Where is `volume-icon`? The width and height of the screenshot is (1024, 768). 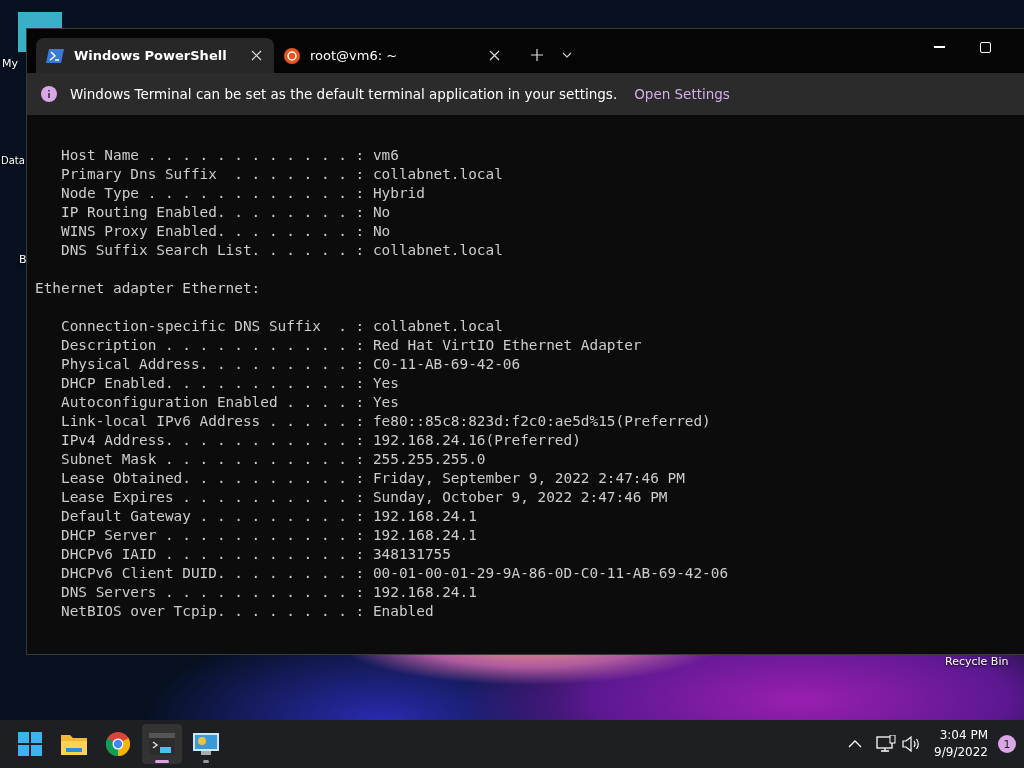 volume-icon is located at coordinates (911, 744).